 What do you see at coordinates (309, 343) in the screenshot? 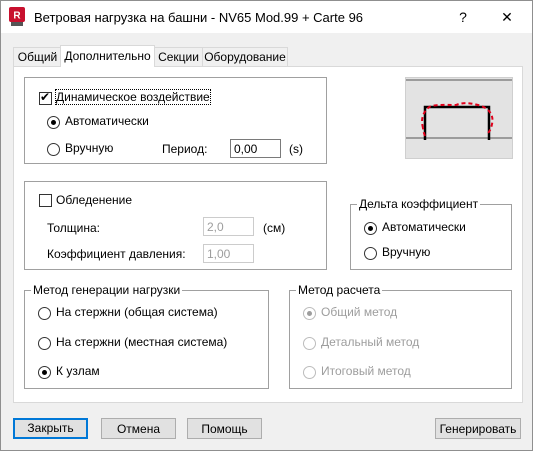
I see `calc-detailed-radio` at bounding box center [309, 343].